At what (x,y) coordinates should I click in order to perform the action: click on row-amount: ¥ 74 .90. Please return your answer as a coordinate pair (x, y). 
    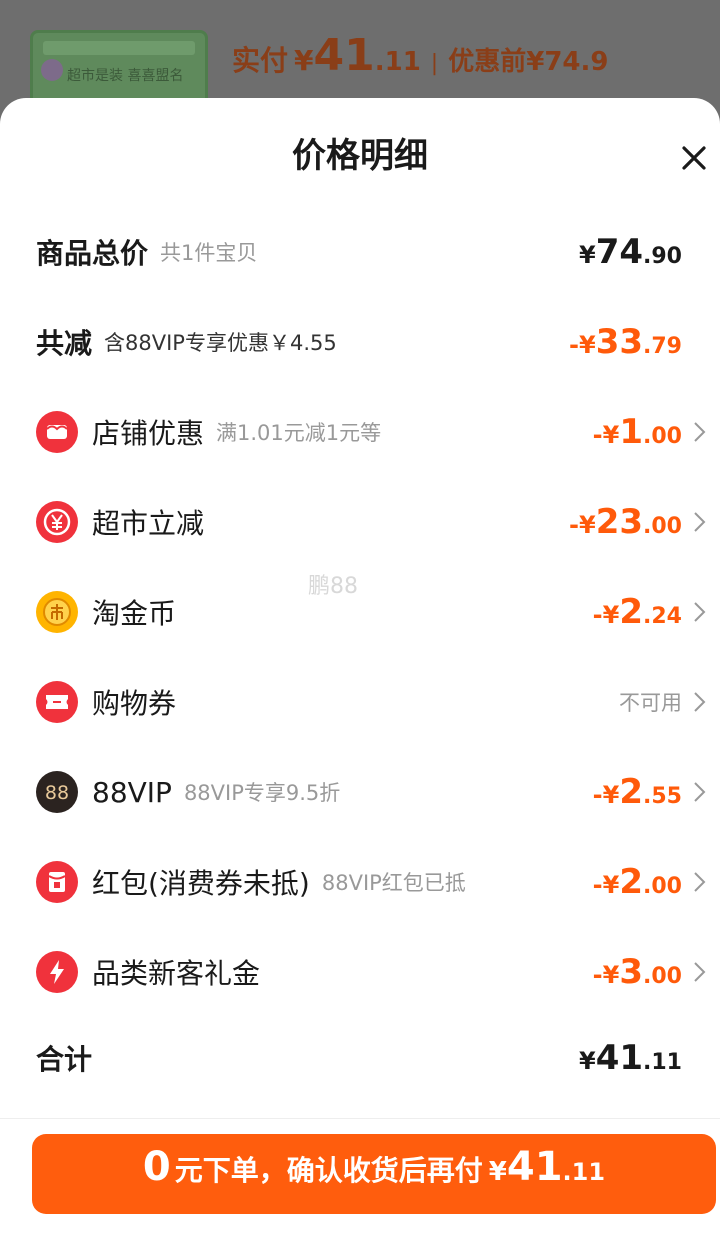
    Looking at the image, I should click on (630, 252).